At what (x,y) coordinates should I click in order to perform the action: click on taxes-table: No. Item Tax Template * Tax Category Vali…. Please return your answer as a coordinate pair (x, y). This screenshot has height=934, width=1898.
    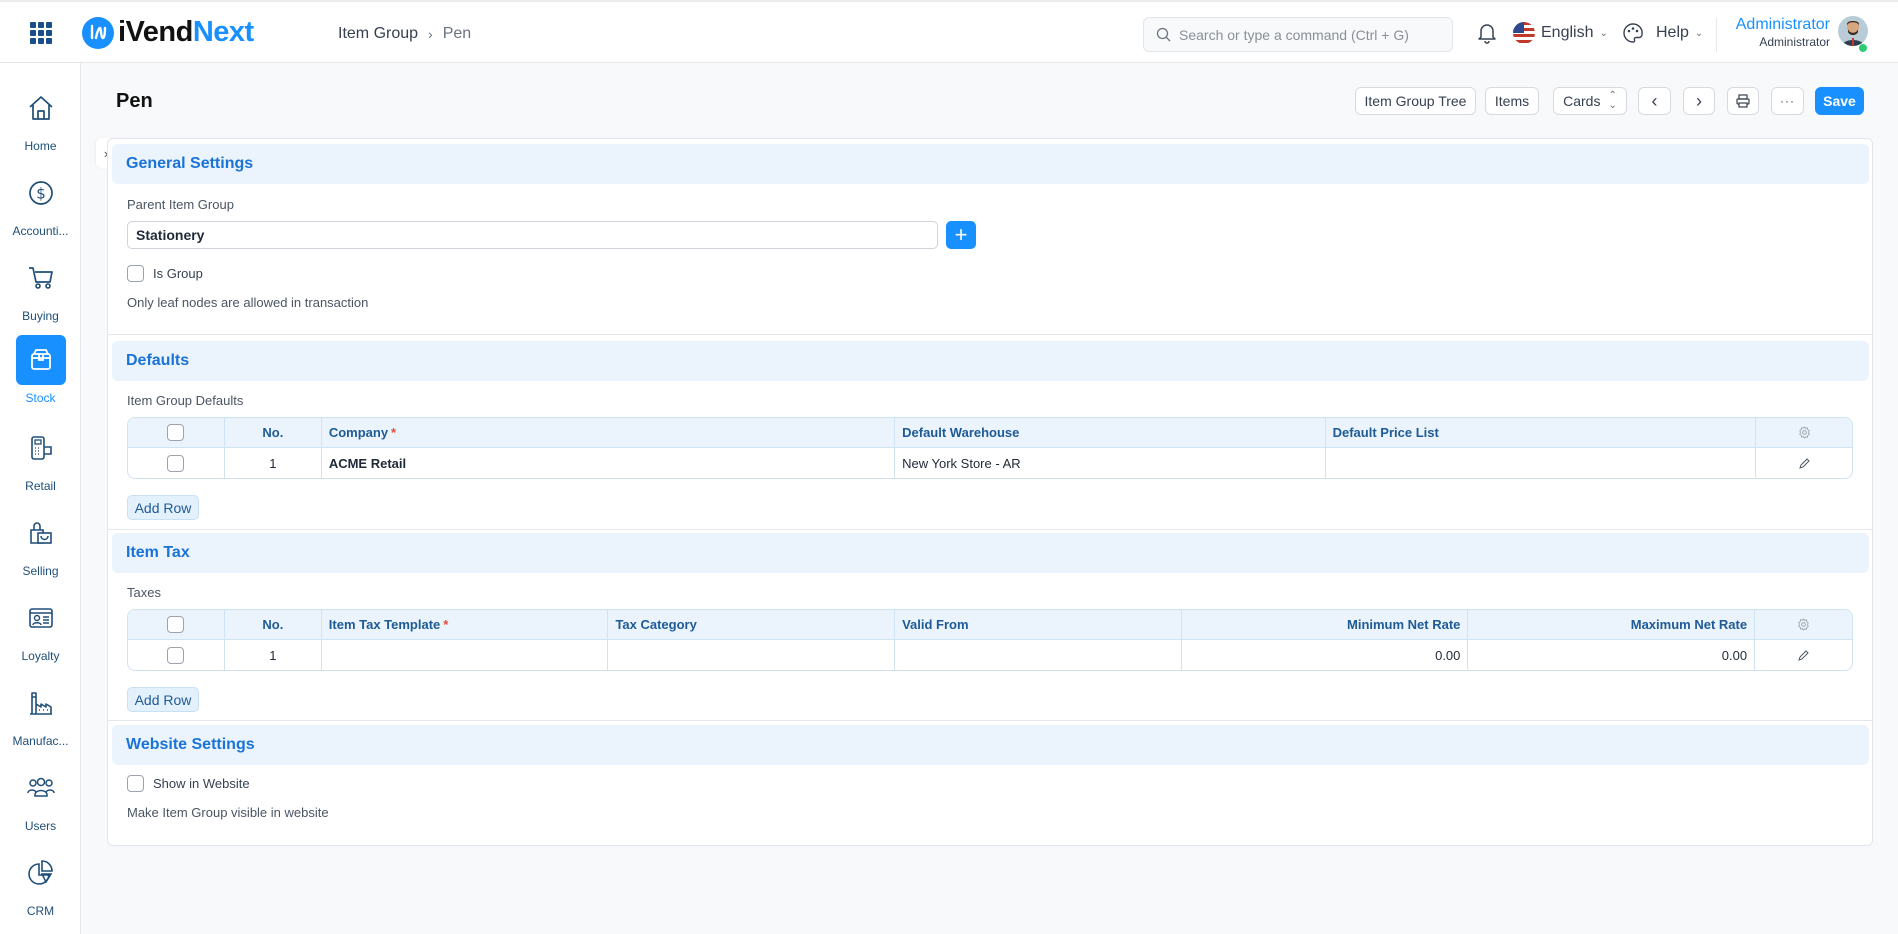
    Looking at the image, I should click on (990, 640).